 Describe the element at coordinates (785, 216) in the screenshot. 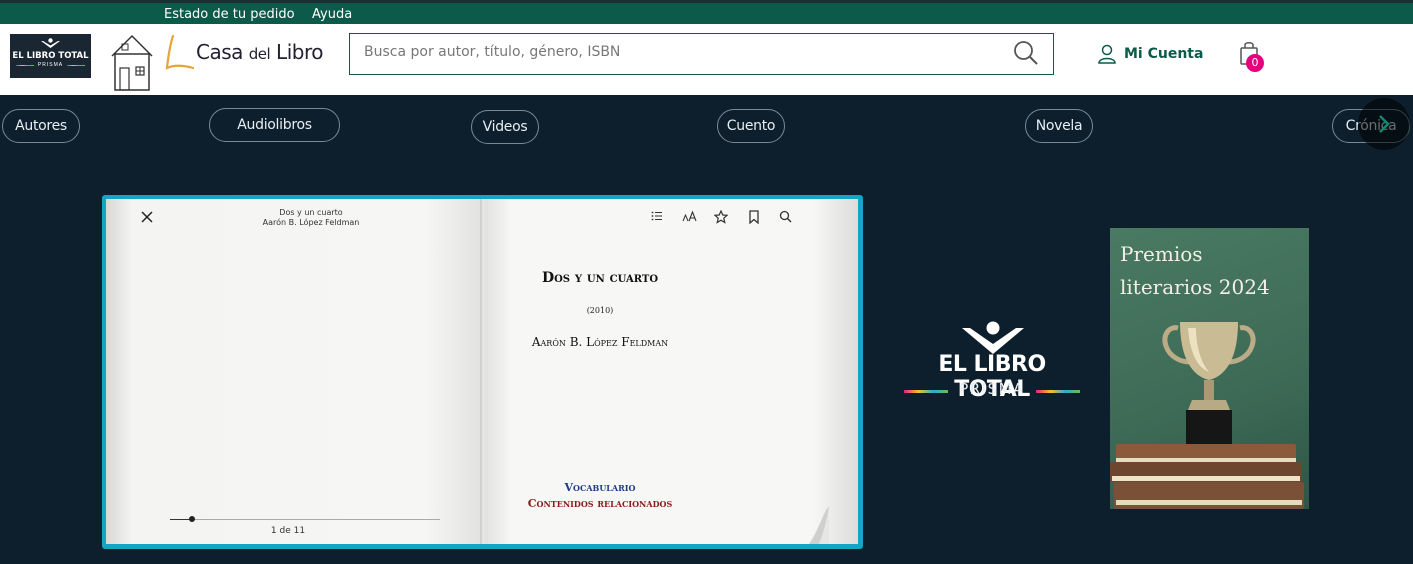

I see `reader-search-icon` at that location.